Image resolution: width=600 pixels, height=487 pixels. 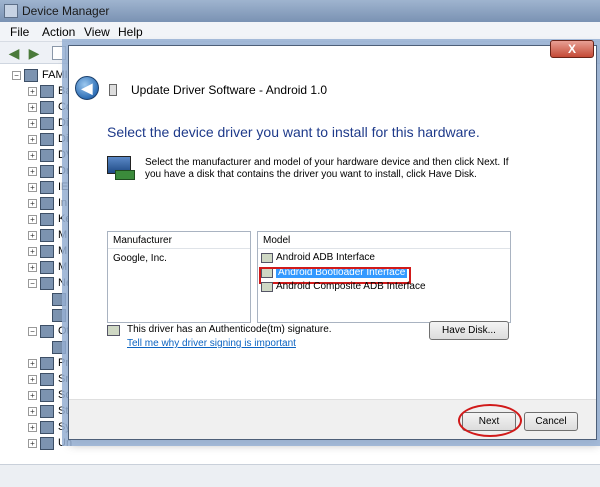 What do you see at coordinates (551, 421) in the screenshot?
I see `cancel-button: Cancel` at bounding box center [551, 421].